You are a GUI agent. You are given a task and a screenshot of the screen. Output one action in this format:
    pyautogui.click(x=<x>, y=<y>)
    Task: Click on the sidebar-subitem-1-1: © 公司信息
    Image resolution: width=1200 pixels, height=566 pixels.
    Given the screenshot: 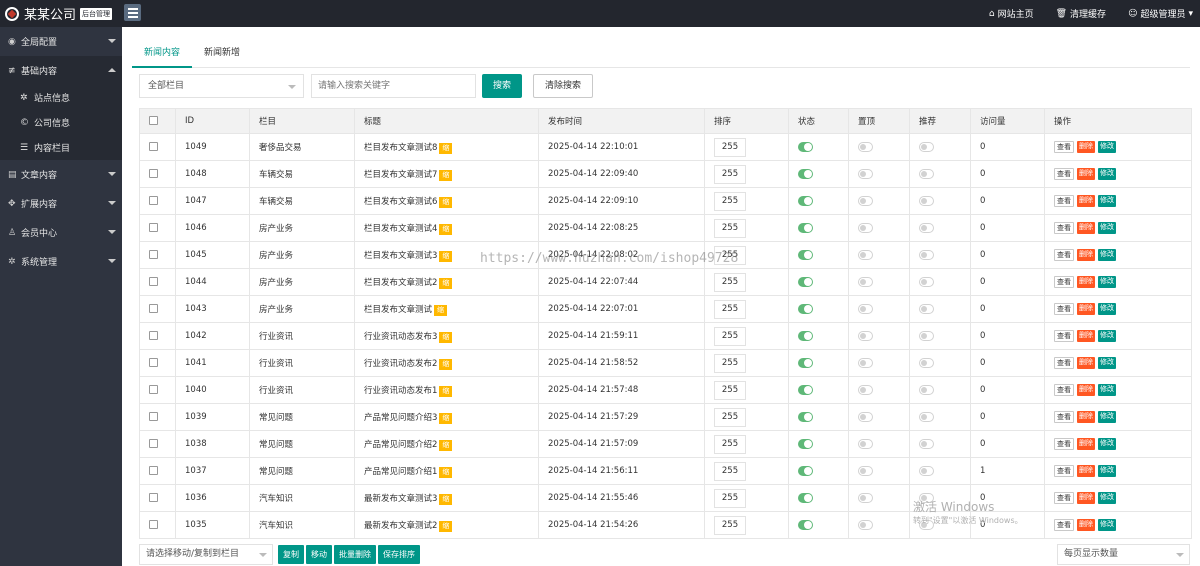 What is the action you would take?
    pyautogui.click(x=61, y=122)
    